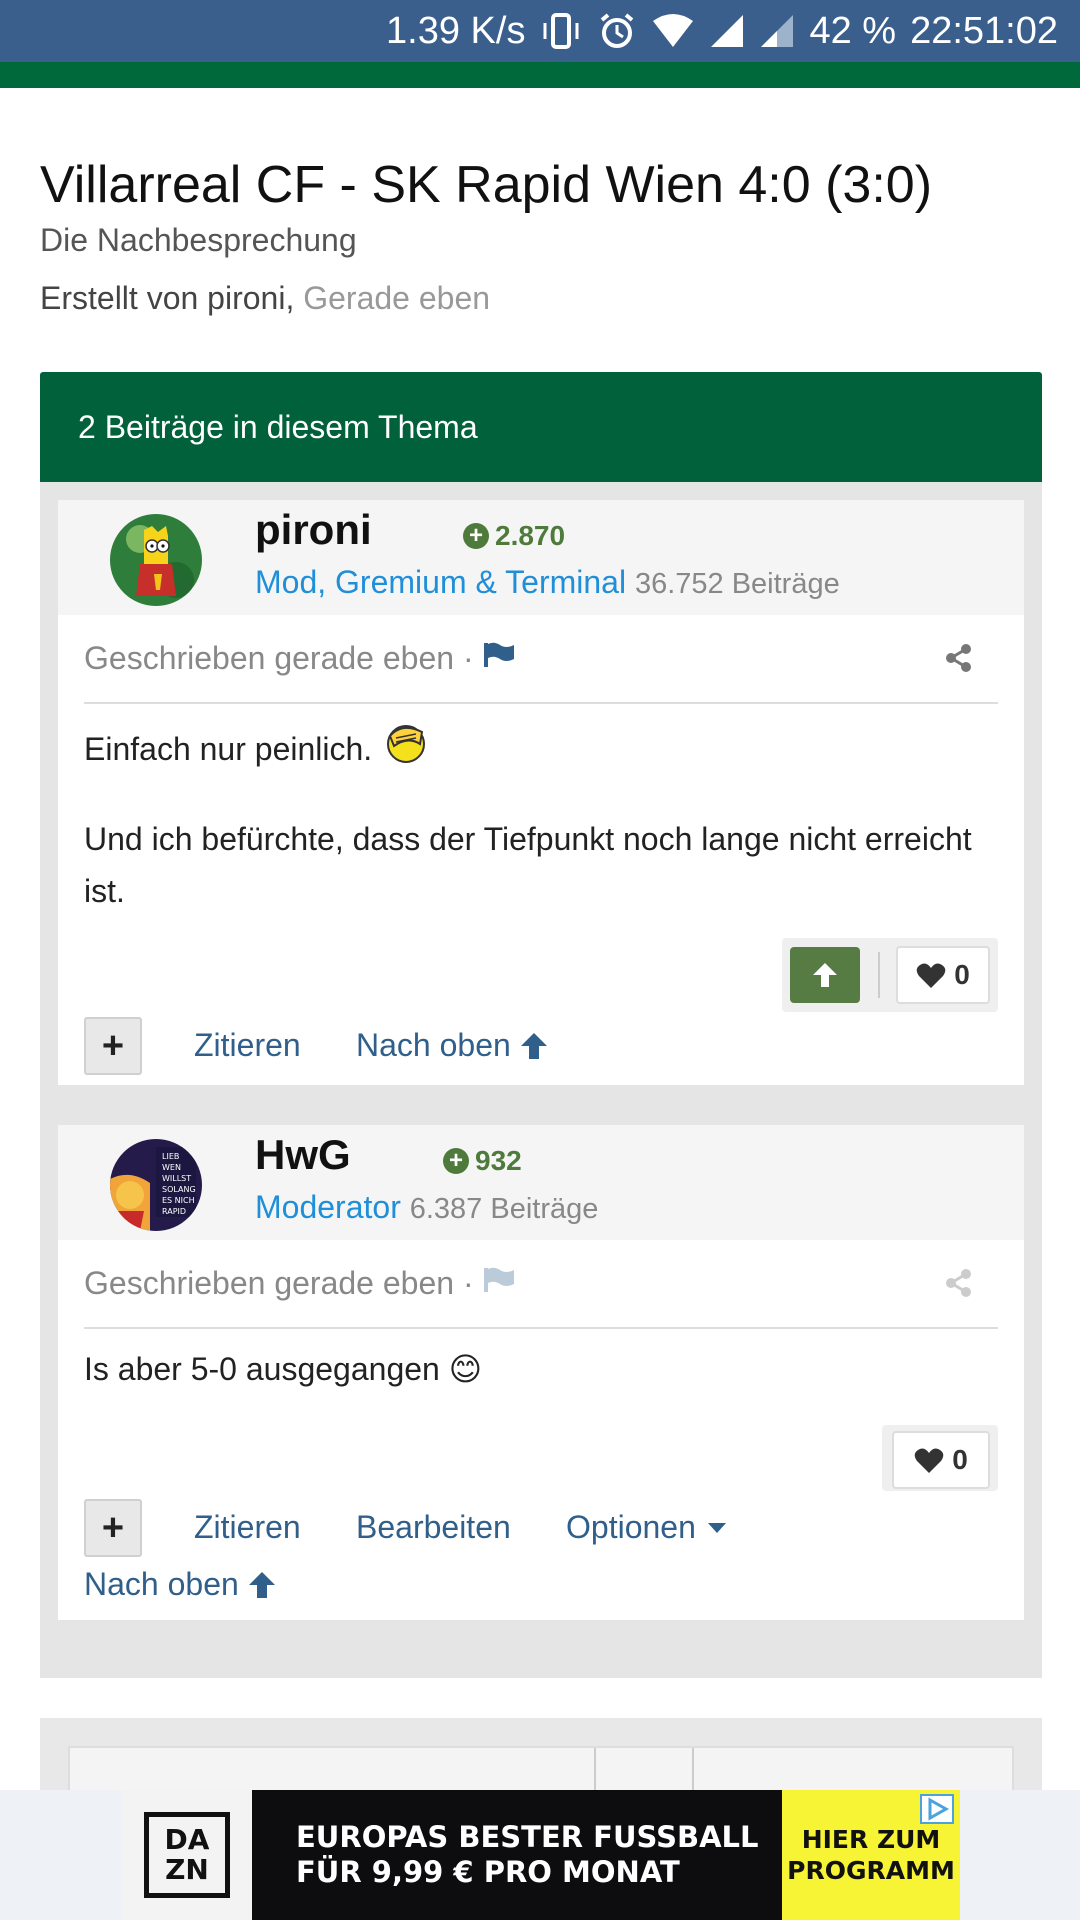  What do you see at coordinates (397, 298) in the screenshot?
I see `topic-time: Gerade eben` at bounding box center [397, 298].